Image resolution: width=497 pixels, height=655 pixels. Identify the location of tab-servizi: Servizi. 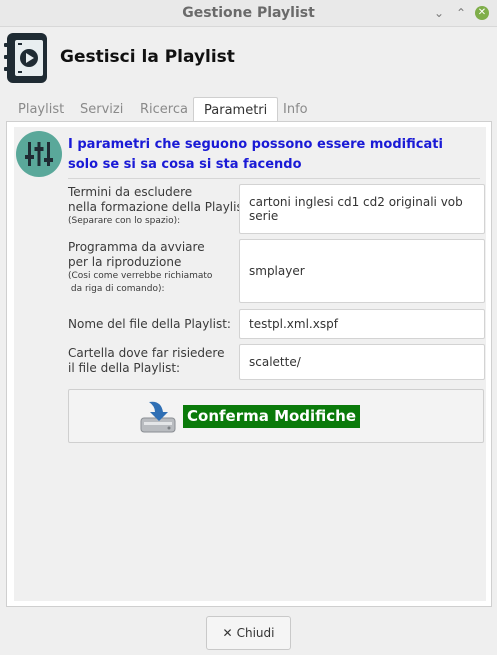
(101, 109).